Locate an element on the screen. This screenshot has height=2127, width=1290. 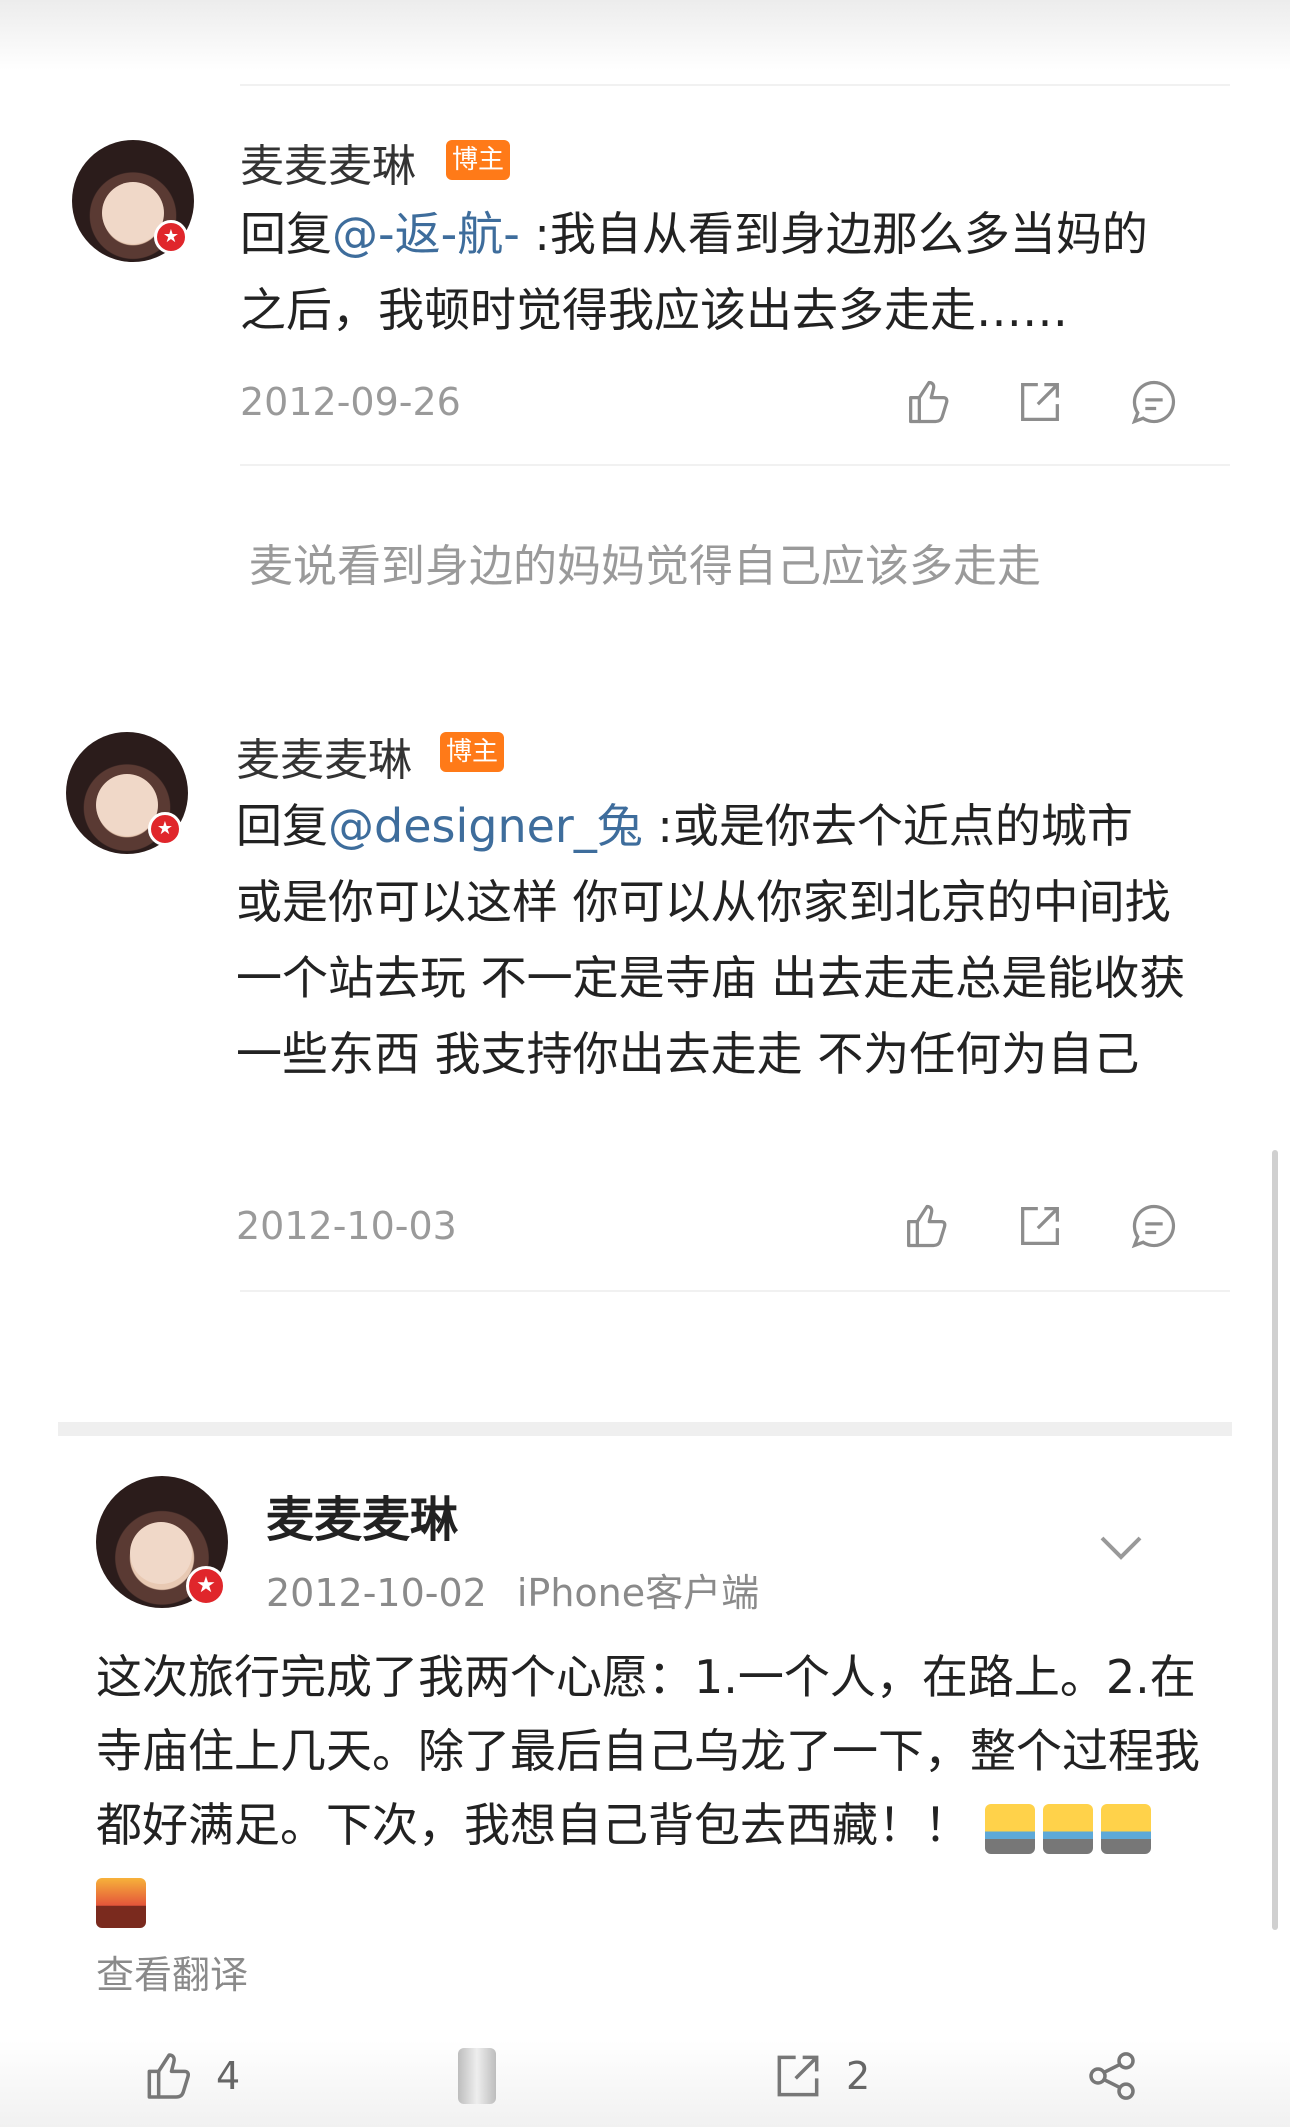
post-source: iPhone客户端 is located at coordinates (638, 1593).